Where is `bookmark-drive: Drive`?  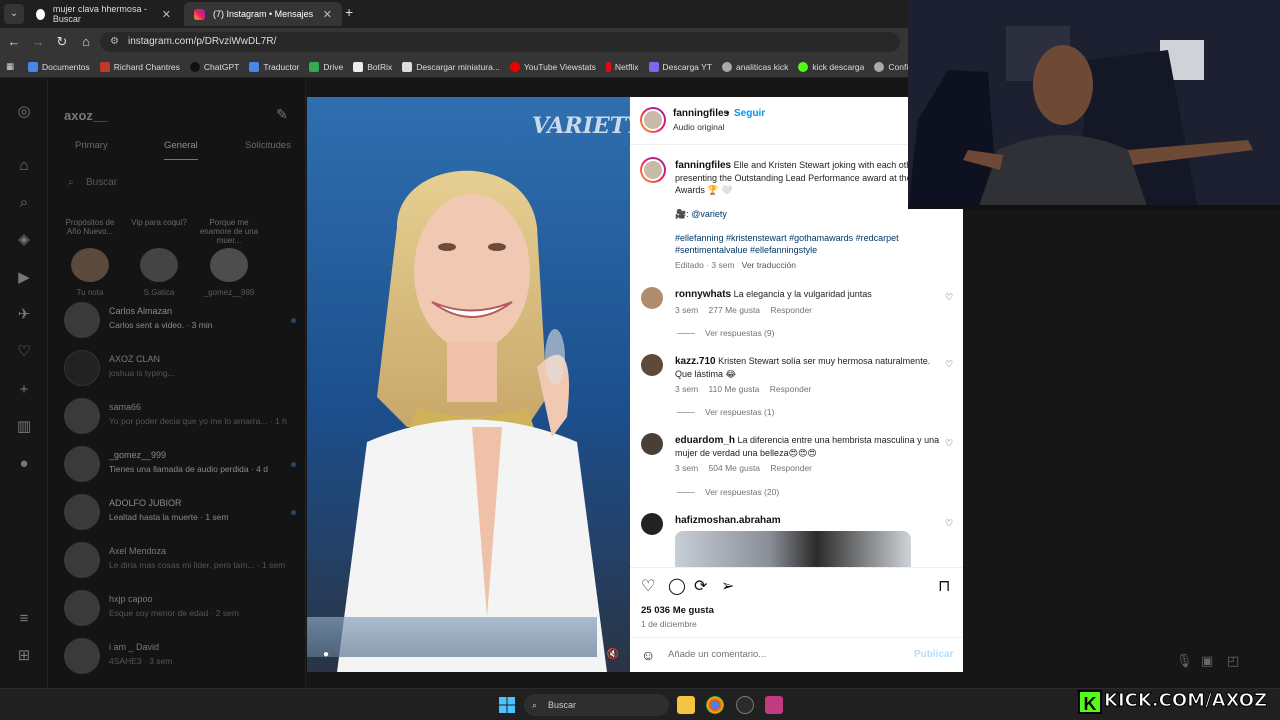 bookmark-drive: Drive is located at coordinates (326, 66).